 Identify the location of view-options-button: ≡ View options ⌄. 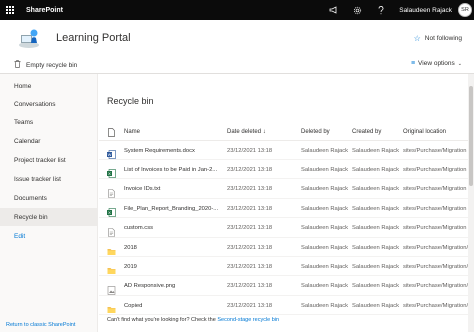
(436, 63).